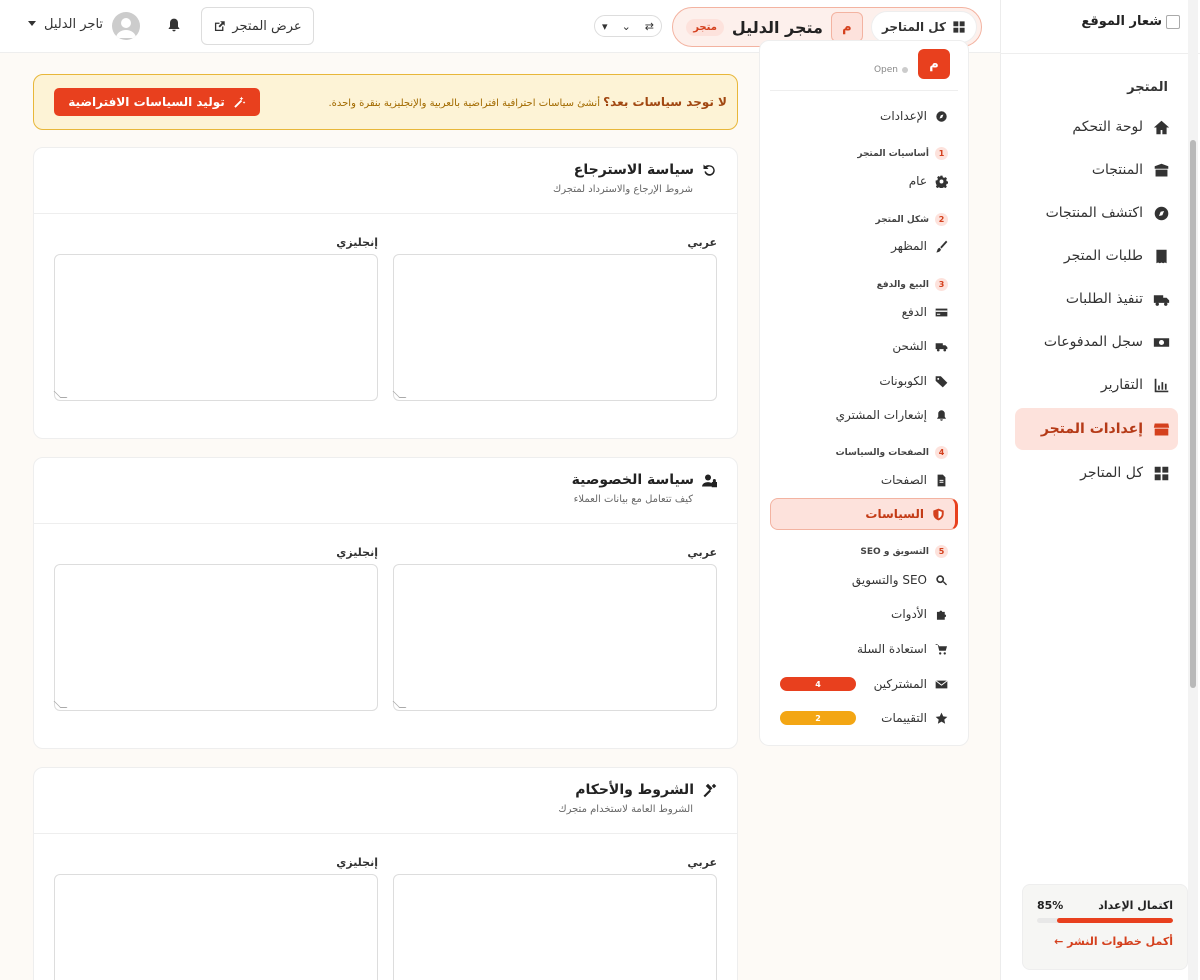 The image size is (1200, 980). I want to click on settings-item-label: عام, so click(917, 181).